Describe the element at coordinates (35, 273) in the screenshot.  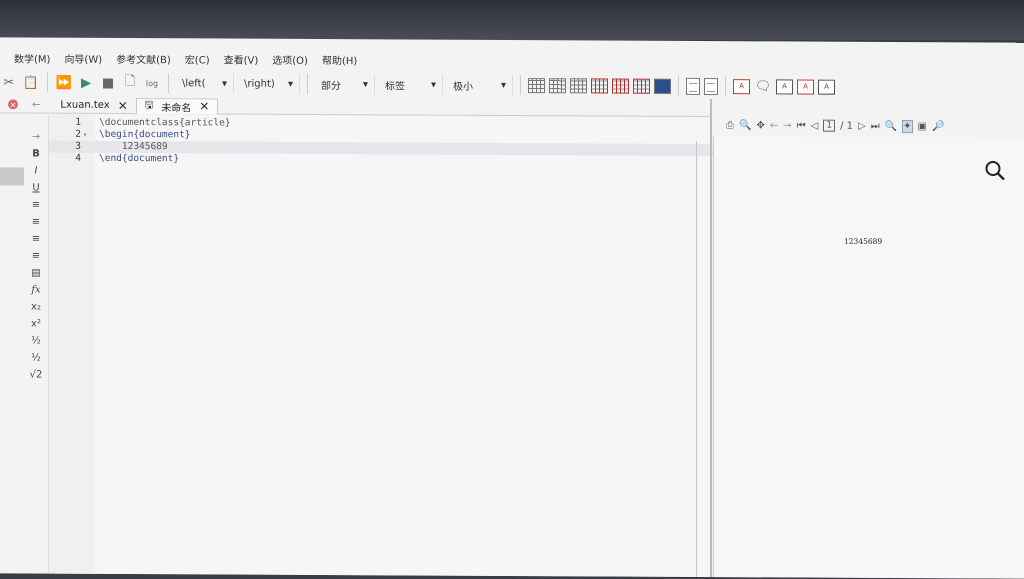
I see `box-button: ▤` at that location.